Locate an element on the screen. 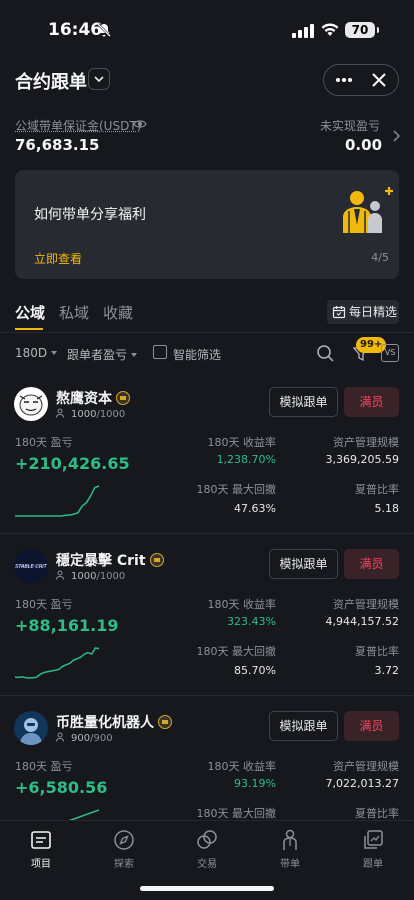 The height and width of the screenshot is (900, 414). tab-public: 公域 is located at coordinates (30, 312).